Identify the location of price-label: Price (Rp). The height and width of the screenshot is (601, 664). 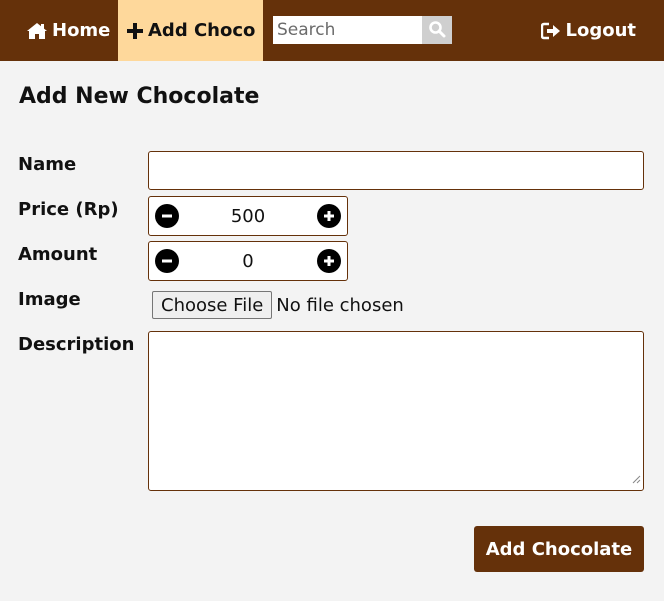
(68, 209).